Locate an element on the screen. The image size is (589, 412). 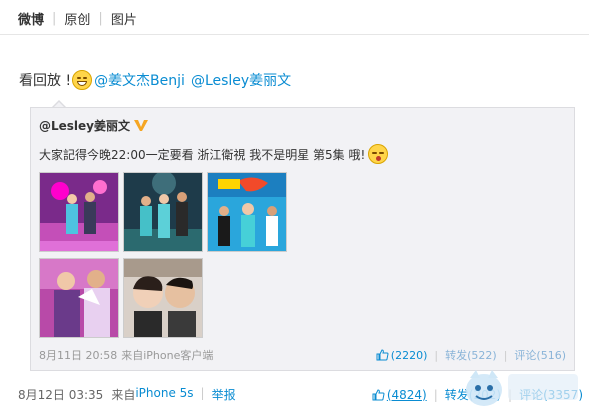
tab-picture: 图片 is located at coordinates (124, 18).